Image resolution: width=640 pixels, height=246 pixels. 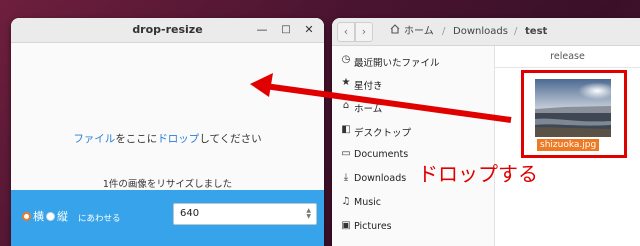 I want to click on sidebar-item-home: ⌂ ホーム, so click(x=413, y=107).